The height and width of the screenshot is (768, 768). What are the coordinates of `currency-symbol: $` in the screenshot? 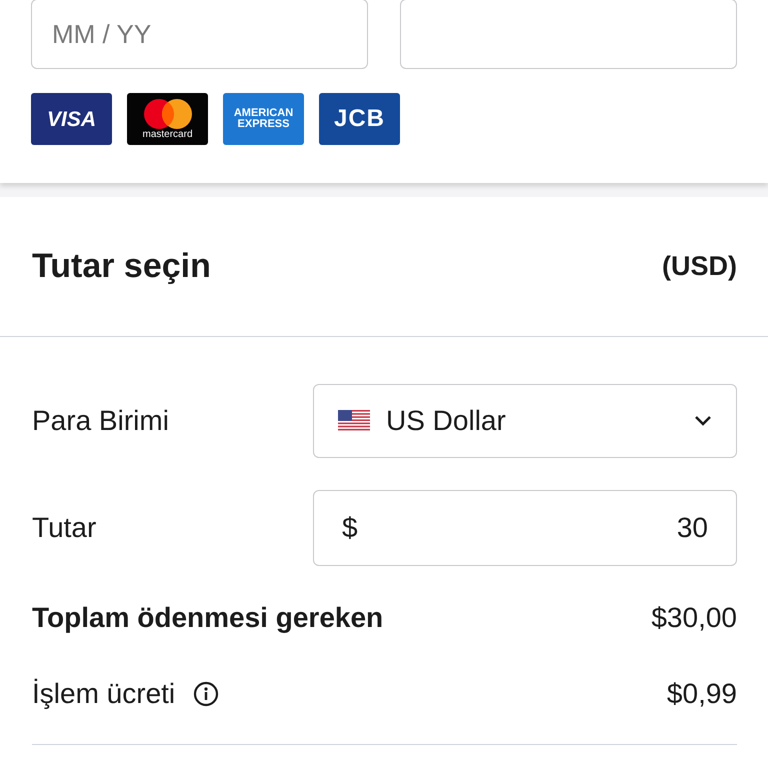 It's located at (350, 528).